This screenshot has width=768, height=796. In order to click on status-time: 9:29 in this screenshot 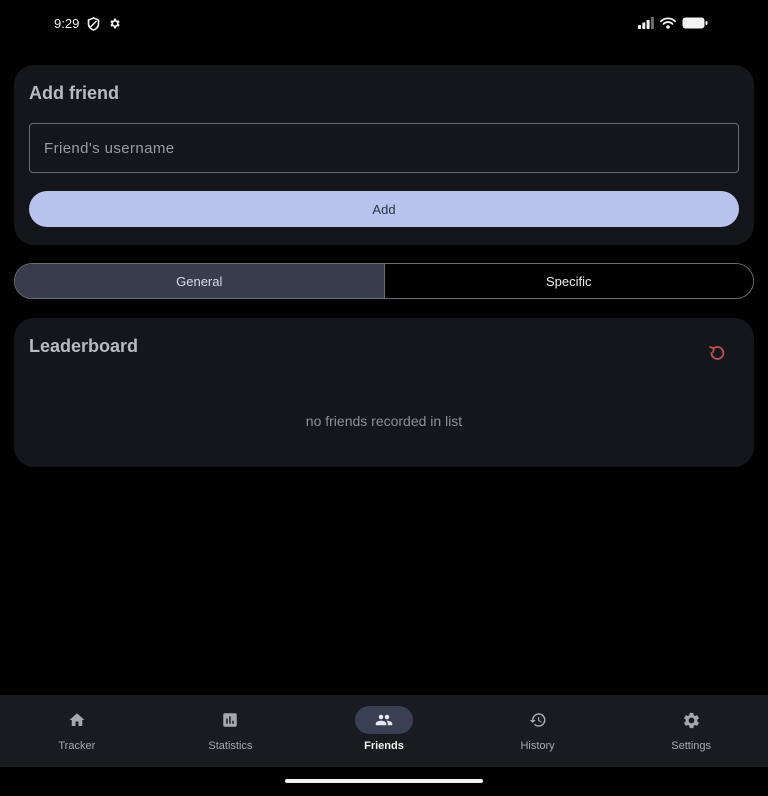, I will do `click(67, 23)`.